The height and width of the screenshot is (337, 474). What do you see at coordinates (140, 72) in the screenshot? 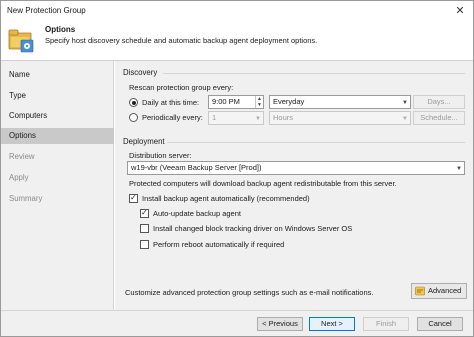
I see `discovery-section-label: Discovery` at bounding box center [140, 72].